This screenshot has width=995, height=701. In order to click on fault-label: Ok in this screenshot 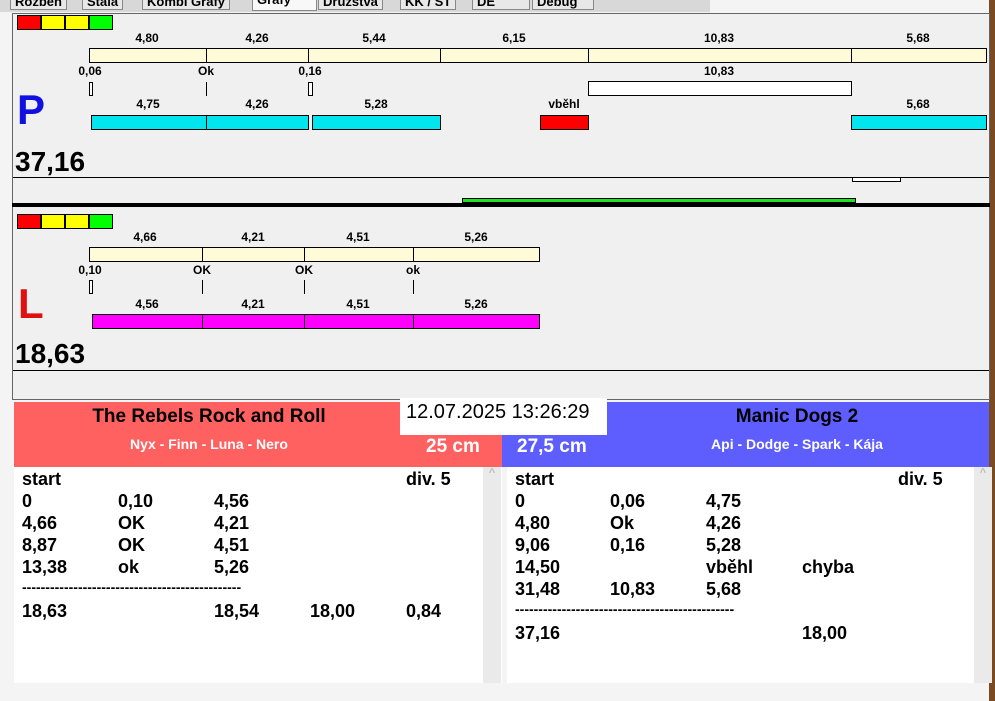, I will do `click(206, 71)`.